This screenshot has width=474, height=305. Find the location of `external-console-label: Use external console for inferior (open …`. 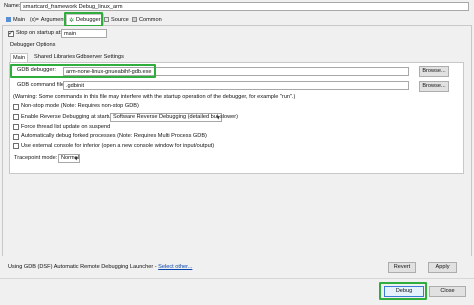

external-console-label: Use external console for inferior (open … is located at coordinates (118, 146).